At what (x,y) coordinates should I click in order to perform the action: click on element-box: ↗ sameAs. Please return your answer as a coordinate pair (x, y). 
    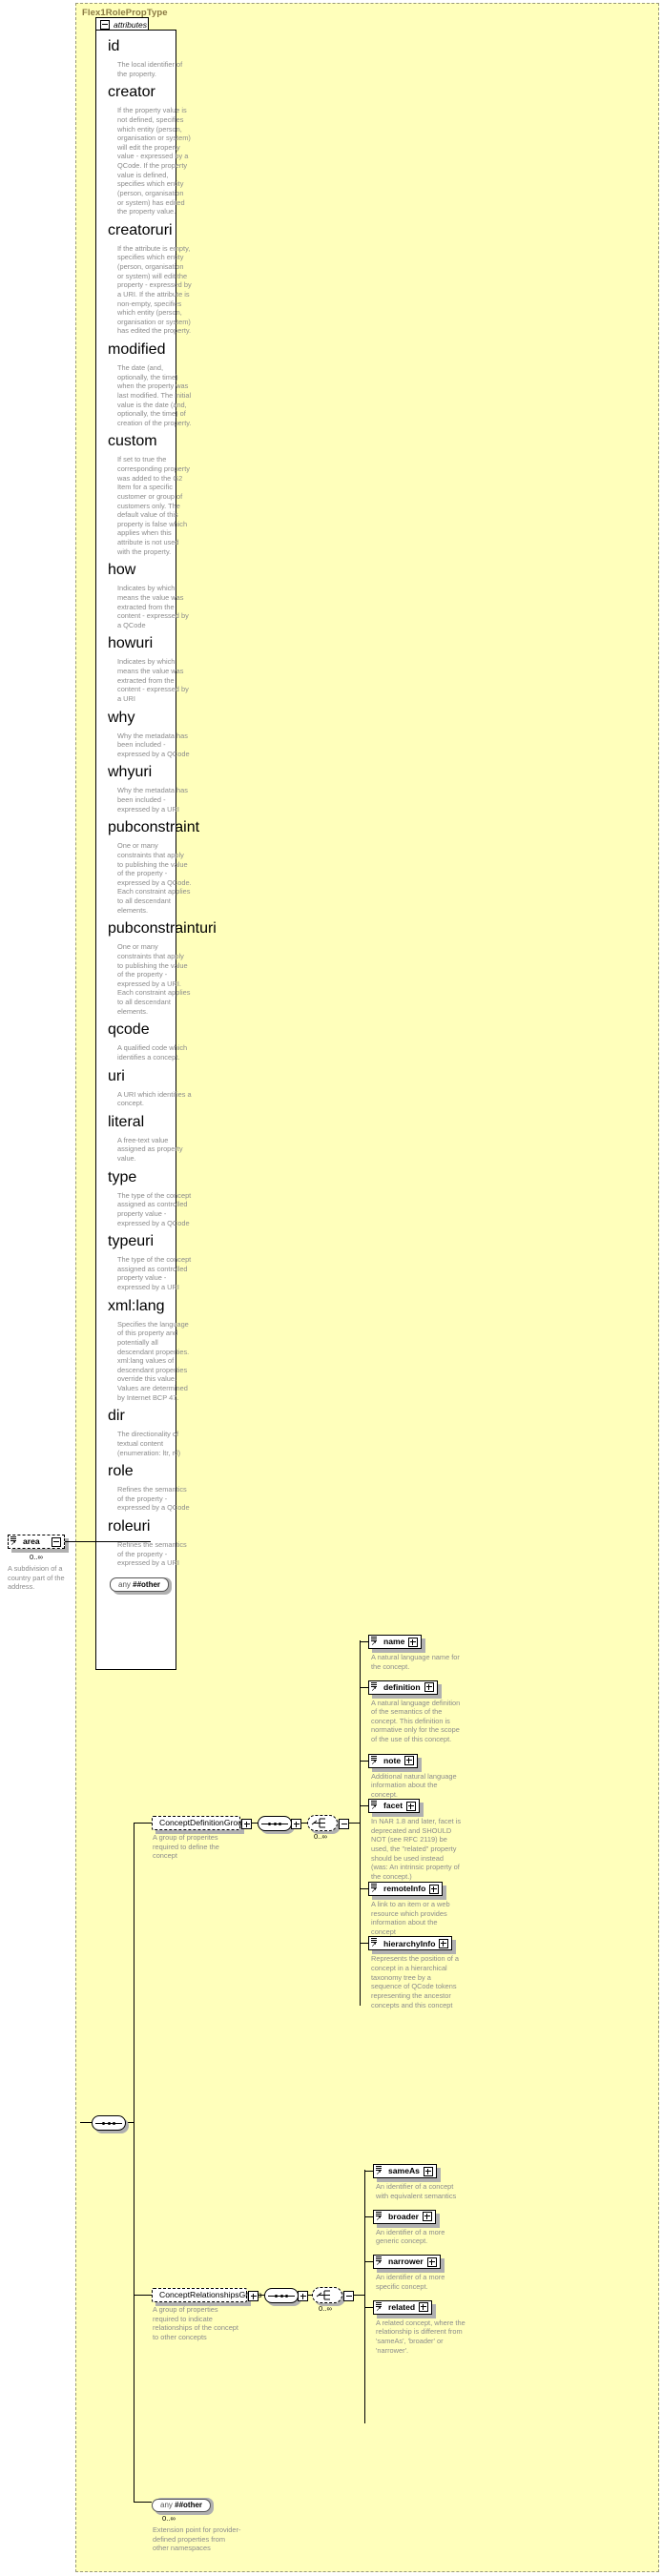
    Looking at the image, I should click on (405, 2171).